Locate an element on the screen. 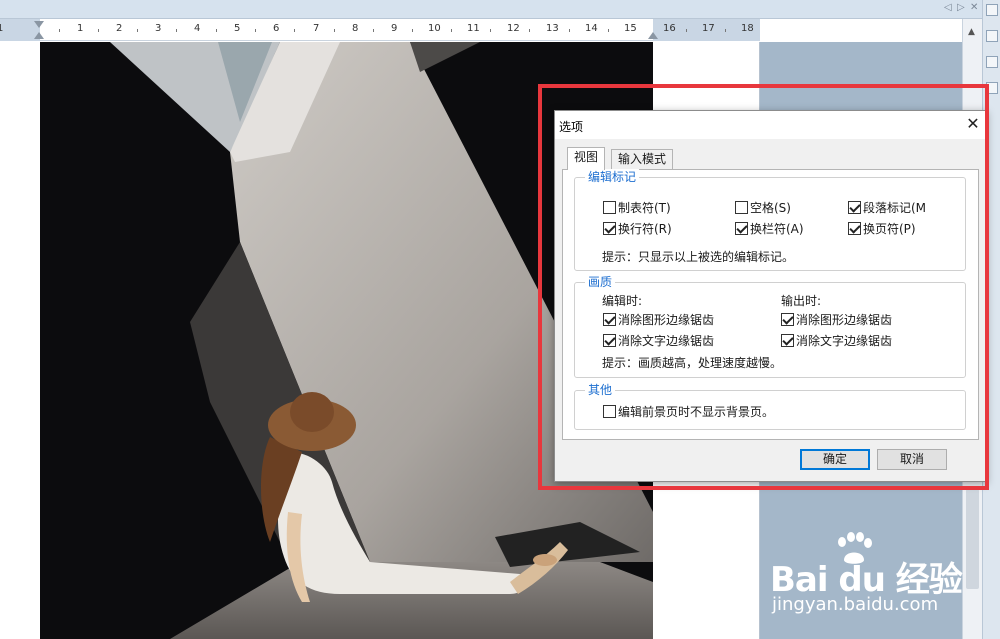 This screenshot has width=1000, height=639. cancel-button: 取消 is located at coordinates (912, 459).